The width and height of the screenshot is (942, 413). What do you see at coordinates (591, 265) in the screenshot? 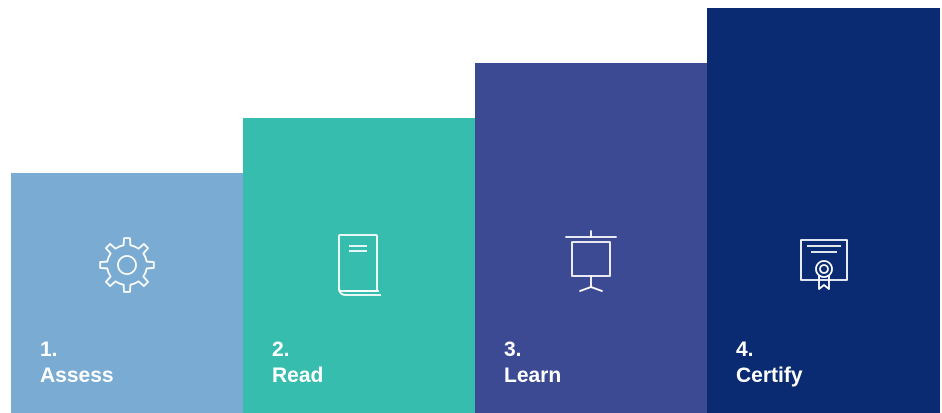
I see `presentation-board-icon` at bounding box center [591, 265].